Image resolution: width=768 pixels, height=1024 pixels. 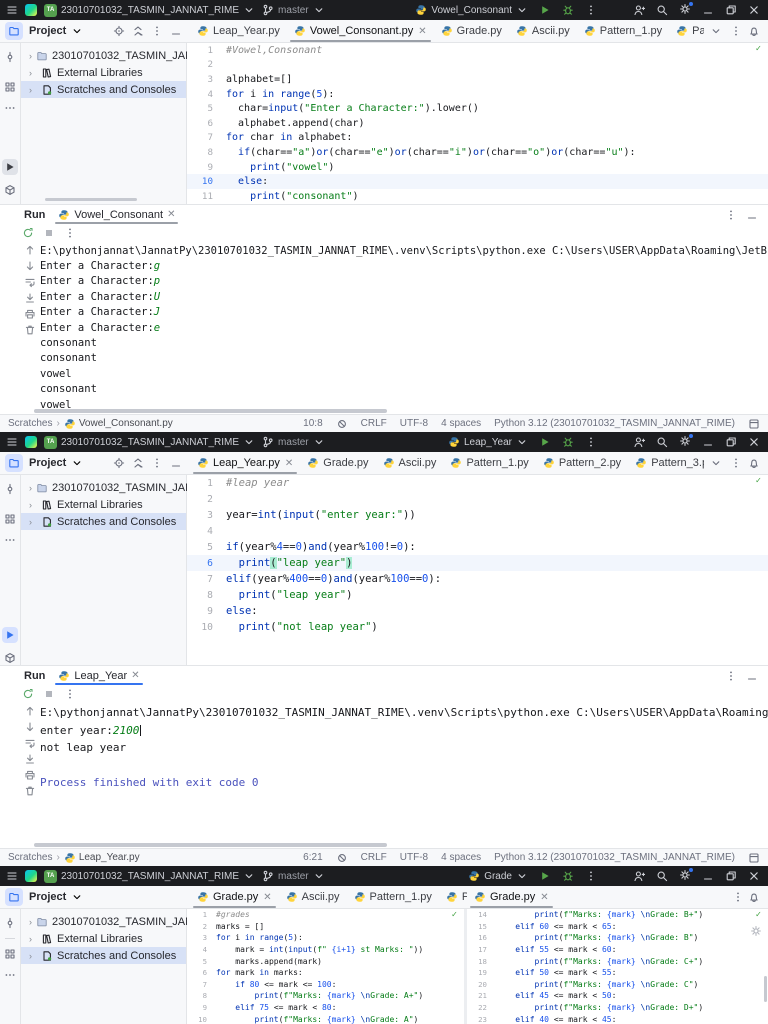 What do you see at coordinates (293, 442) in the screenshot?
I see `vcs-branch-widget: master` at bounding box center [293, 442].